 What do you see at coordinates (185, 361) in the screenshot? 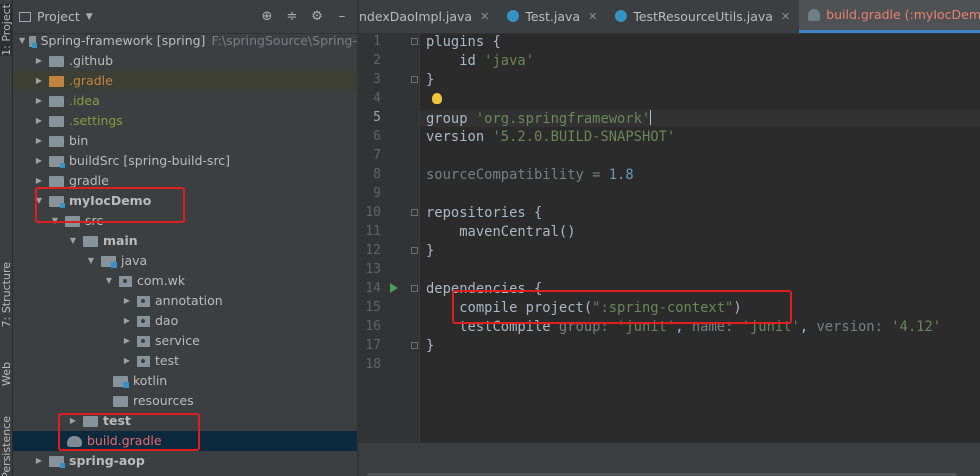
I see `tree-item-test-package: ▶ test` at bounding box center [185, 361].